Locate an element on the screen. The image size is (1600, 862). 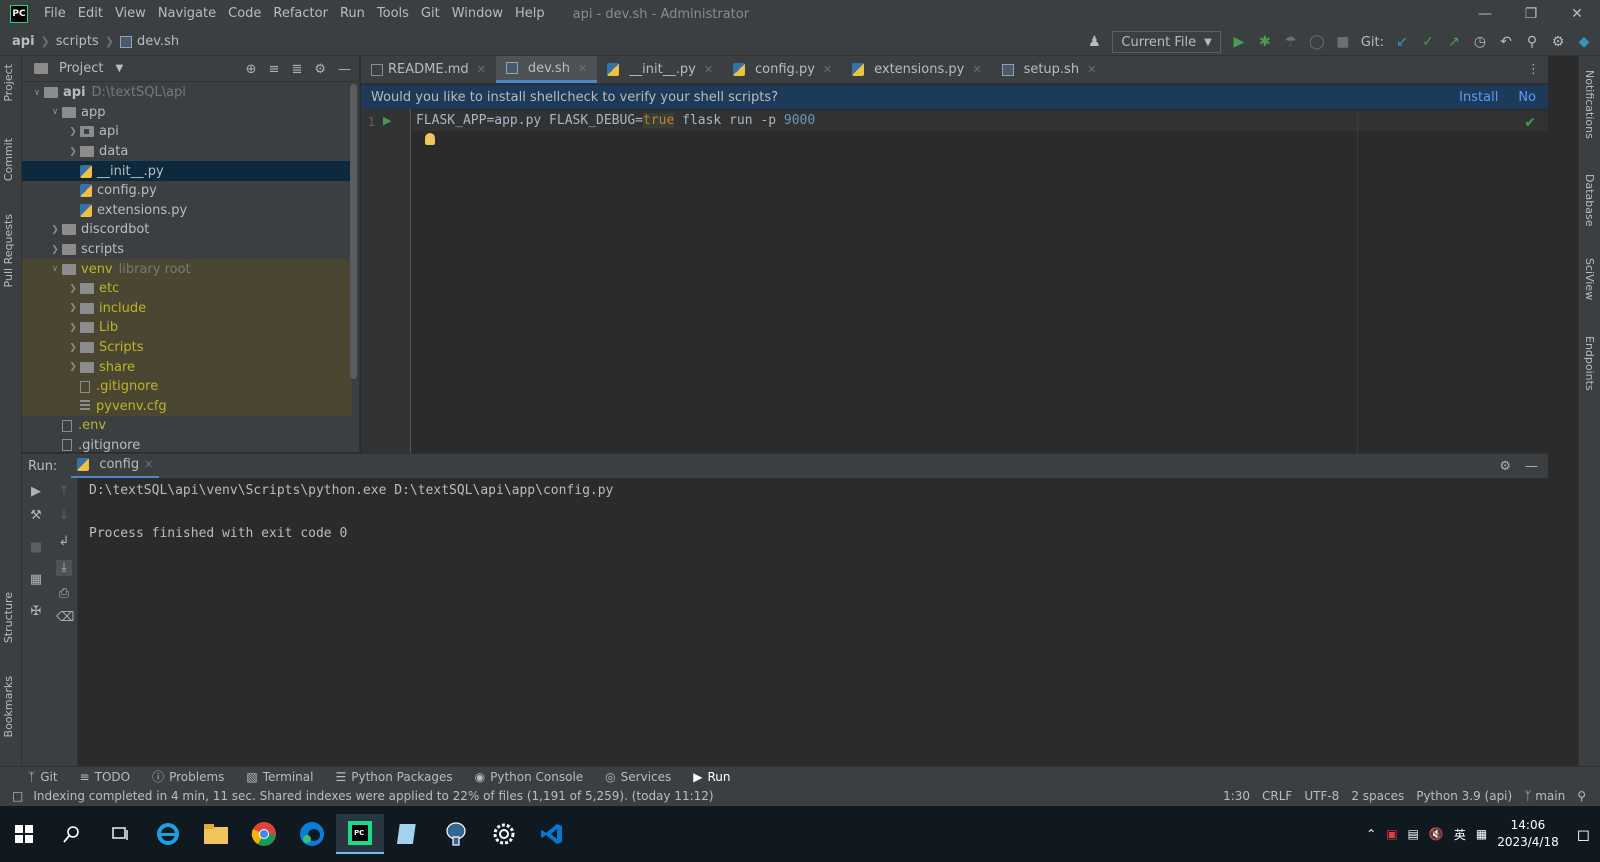
soft-wrap-icon: ↲ is located at coordinates (64, 542).